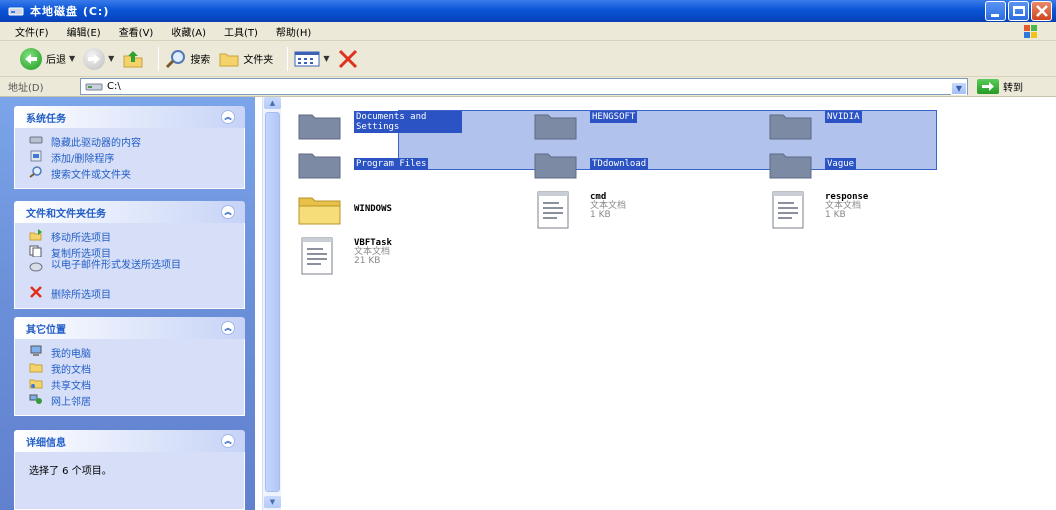 Image resolution: width=1056 pixels, height=510 pixels. Describe the element at coordinates (272, 103) in the screenshot. I see `scroll-up-icon: ▲` at that location.